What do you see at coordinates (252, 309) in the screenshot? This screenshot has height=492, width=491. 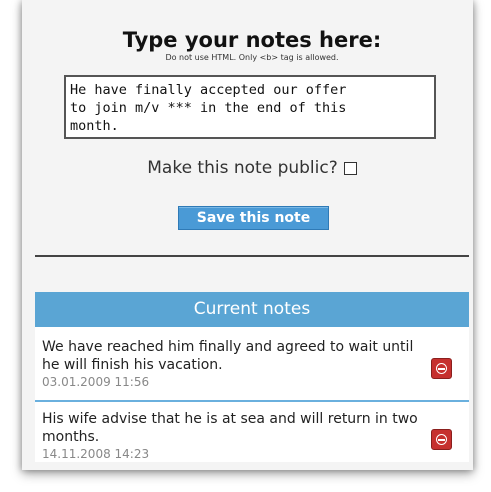 I see `current-notes-header: Current notes` at bounding box center [252, 309].